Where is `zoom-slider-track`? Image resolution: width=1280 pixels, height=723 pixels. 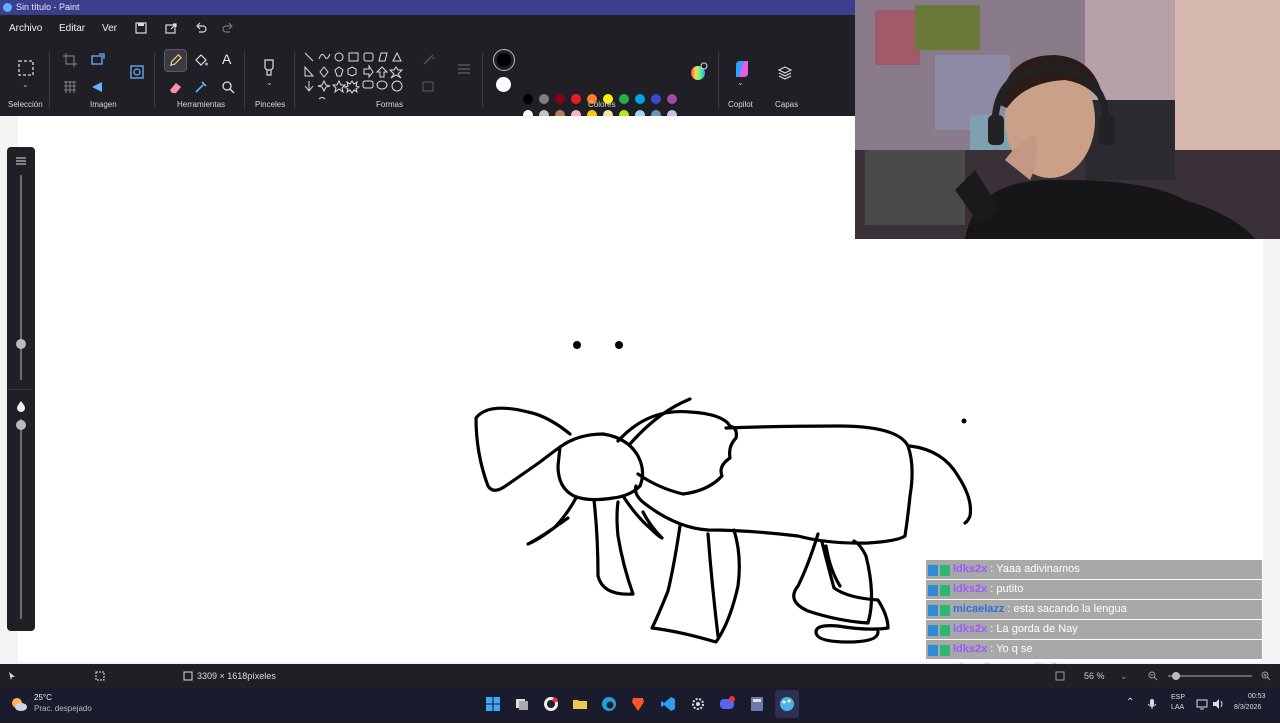
zoom-slider-track is located at coordinates (1210, 676).